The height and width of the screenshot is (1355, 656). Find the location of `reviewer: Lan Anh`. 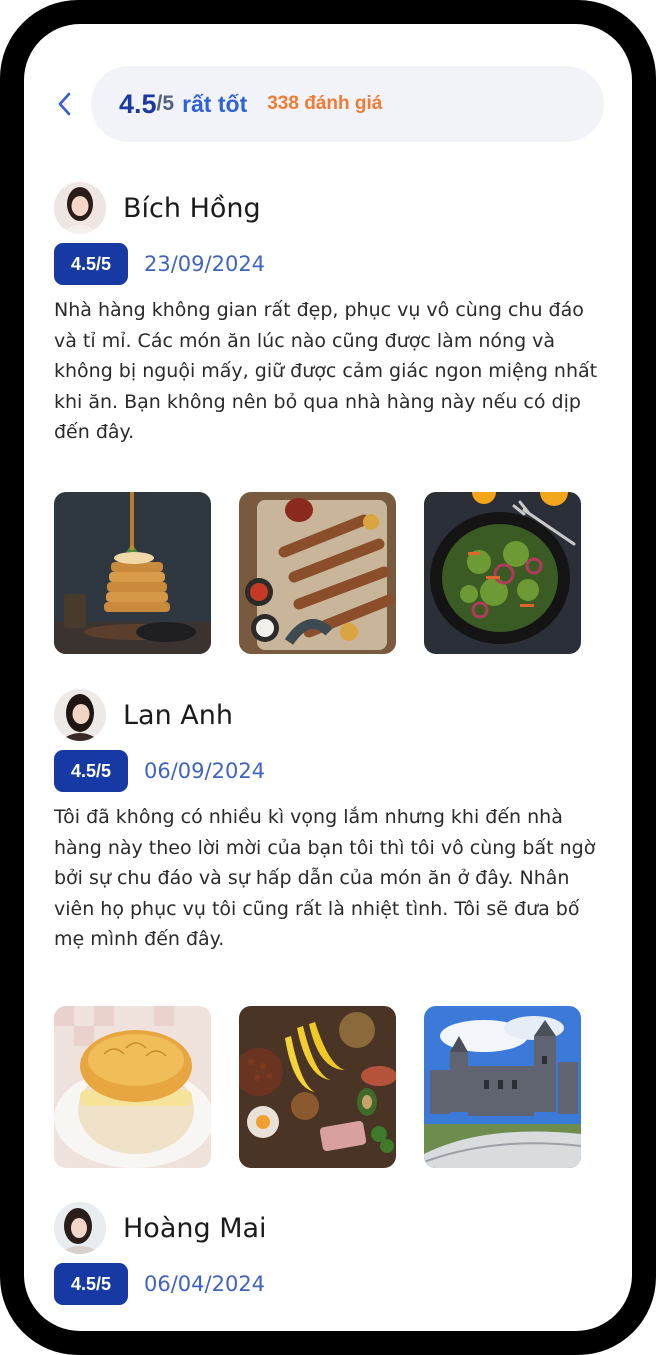

reviewer: Lan Anh is located at coordinates (143, 715).